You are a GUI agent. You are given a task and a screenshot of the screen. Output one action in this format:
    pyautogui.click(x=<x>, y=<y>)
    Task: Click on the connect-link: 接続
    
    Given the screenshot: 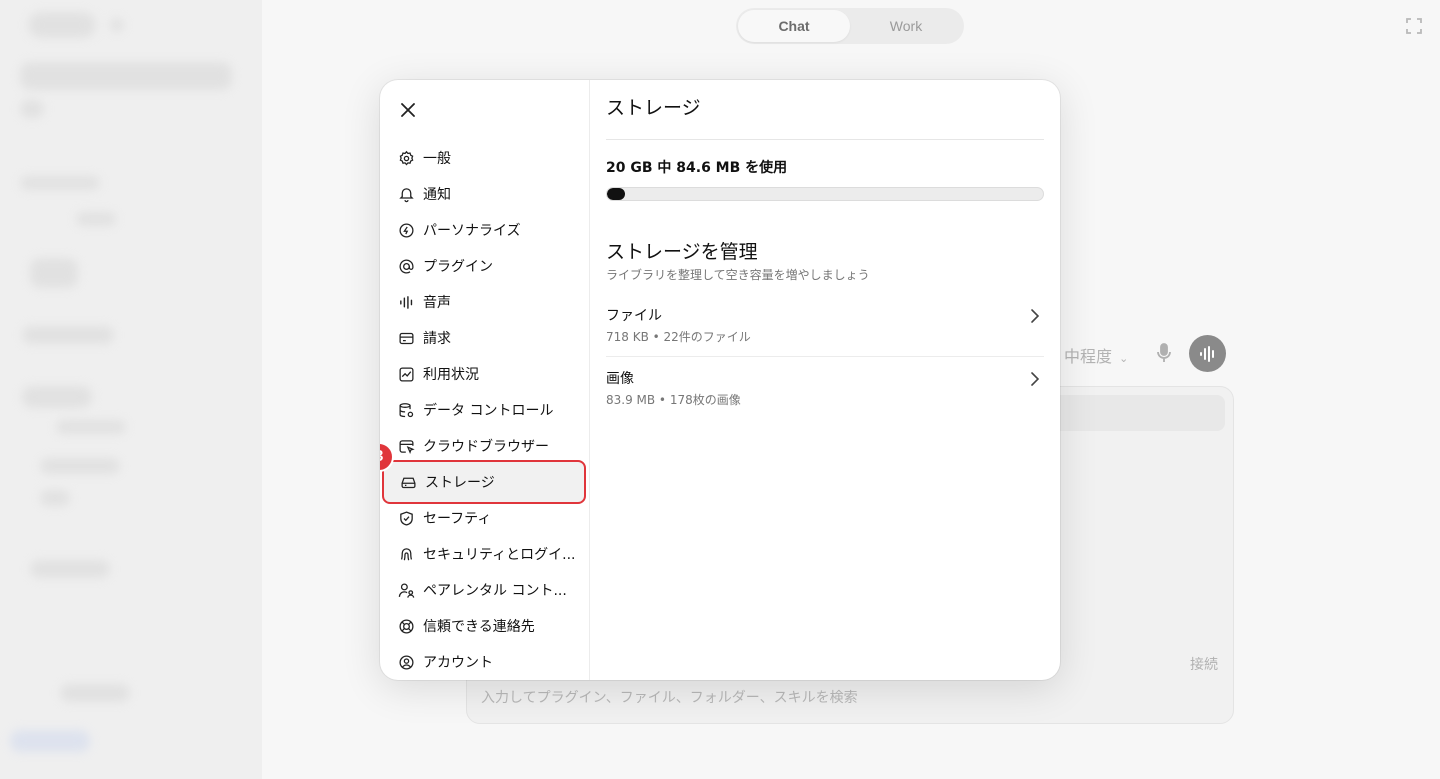 What is the action you would take?
    pyautogui.click(x=1204, y=664)
    